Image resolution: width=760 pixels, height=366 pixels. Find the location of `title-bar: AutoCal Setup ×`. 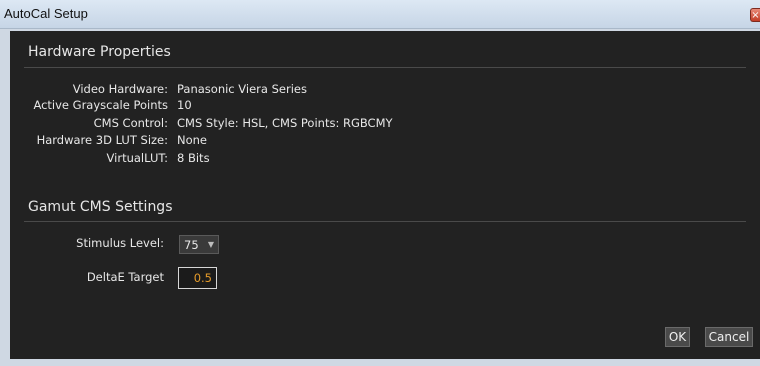

title-bar: AutoCal Setup × is located at coordinates (380, 14).